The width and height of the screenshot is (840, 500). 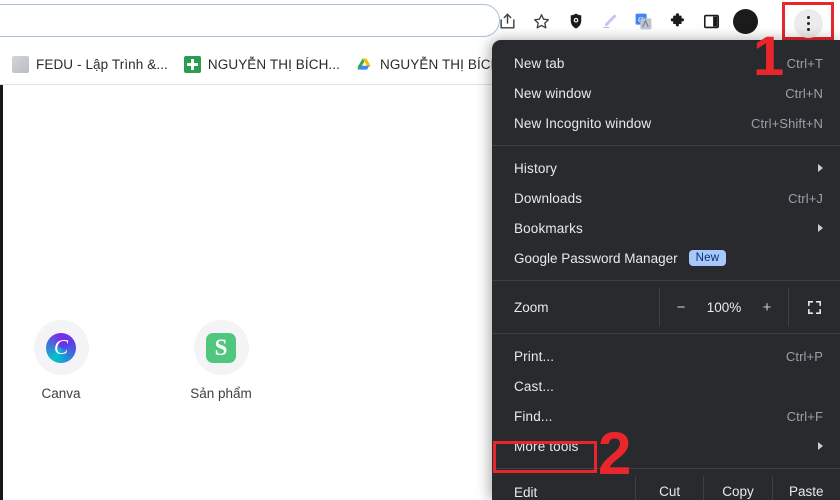 What do you see at coordinates (666, 168) in the screenshot?
I see `menu-item-history: History` at bounding box center [666, 168].